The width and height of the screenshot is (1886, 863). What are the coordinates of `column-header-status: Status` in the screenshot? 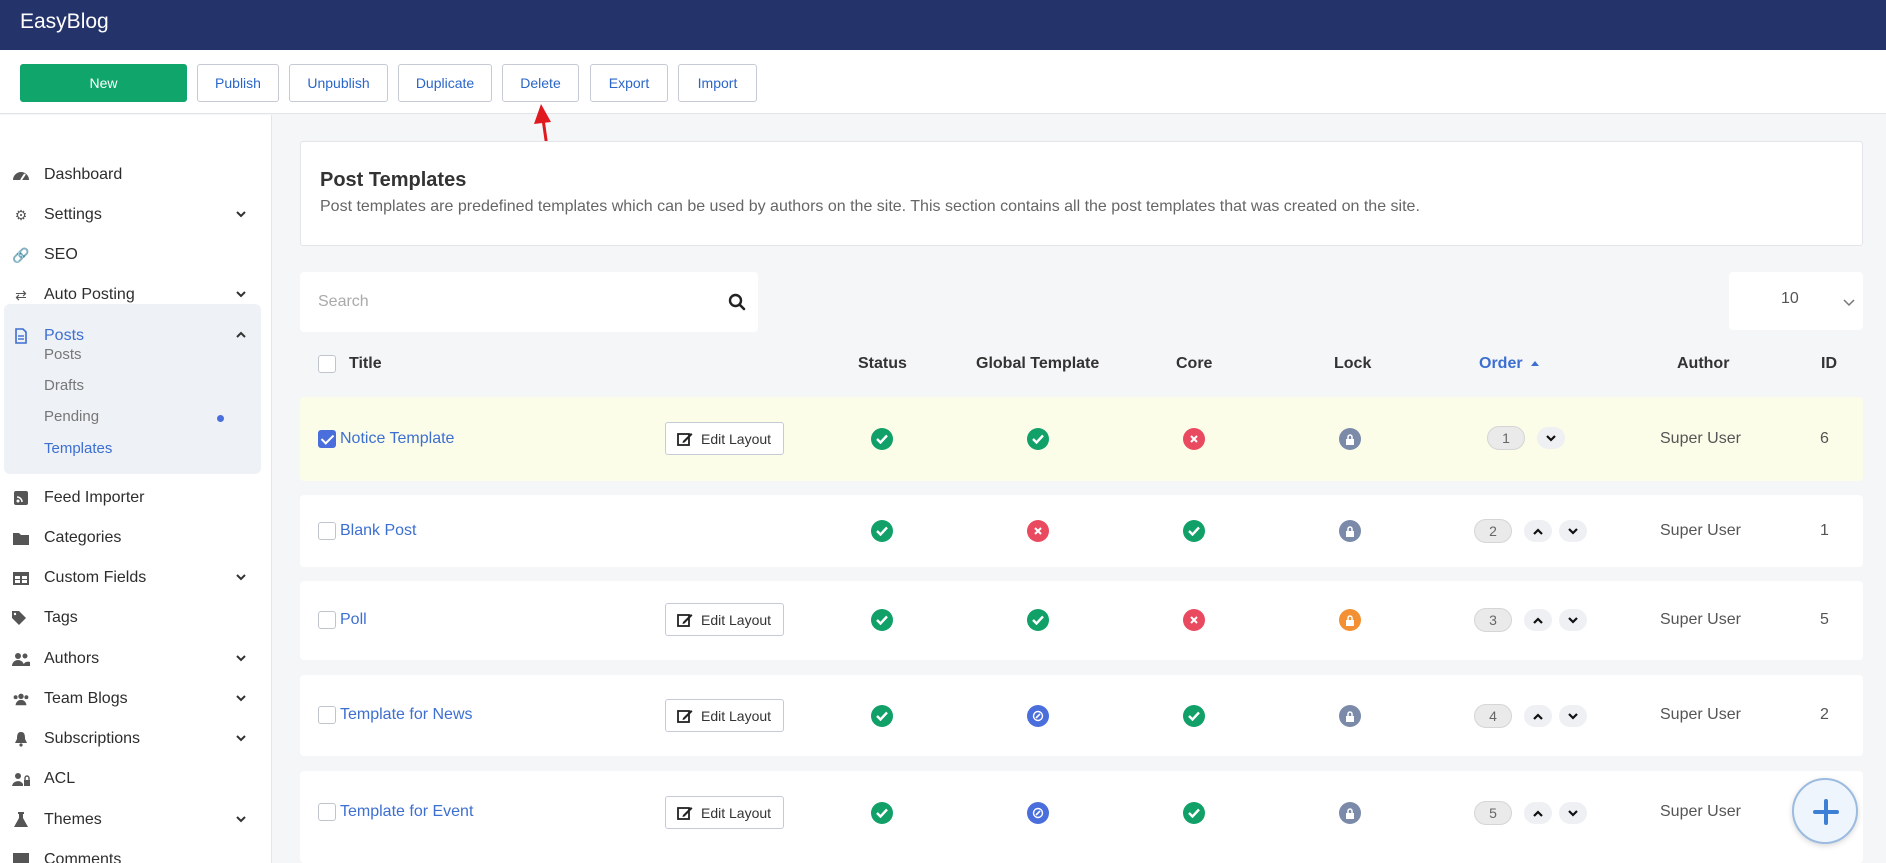 It's located at (882, 364).